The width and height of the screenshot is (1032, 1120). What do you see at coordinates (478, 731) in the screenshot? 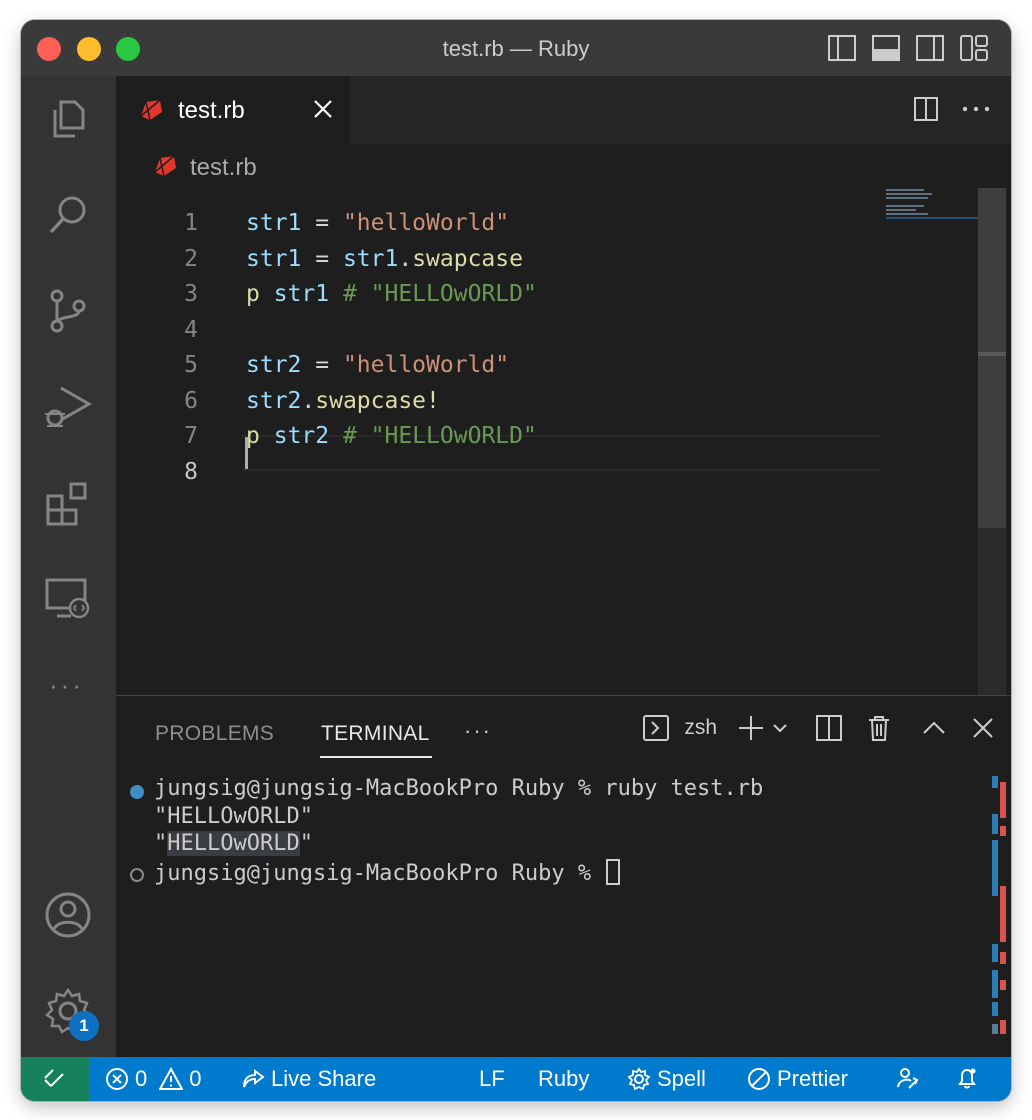
I see `panel-more-icon: ···` at bounding box center [478, 731].